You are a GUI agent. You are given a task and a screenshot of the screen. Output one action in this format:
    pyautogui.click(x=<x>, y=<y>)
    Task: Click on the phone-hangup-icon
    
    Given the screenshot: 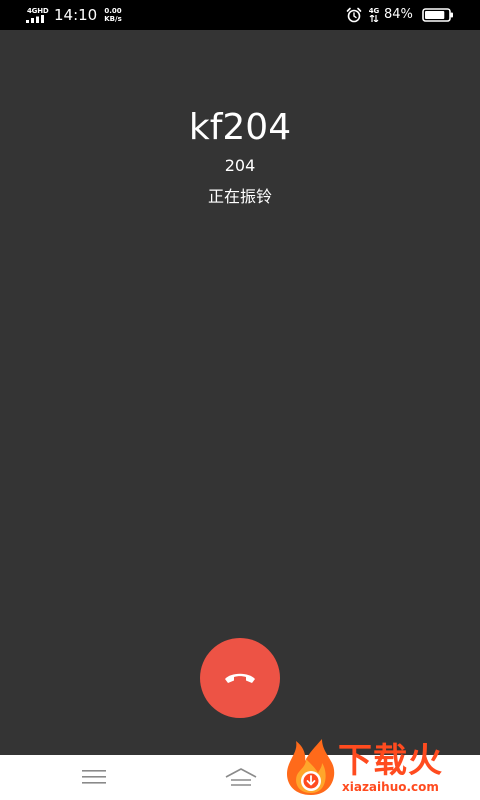 What is the action you would take?
    pyautogui.click(x=240, y=678)
    